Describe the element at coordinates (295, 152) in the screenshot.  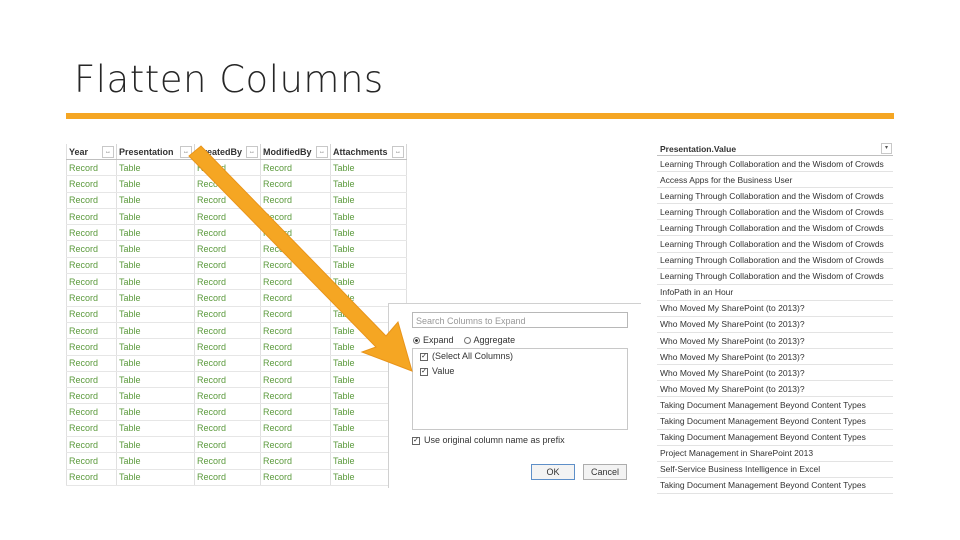
I see `column-header-modifiedby: ModifiedBy ↔` at that location.